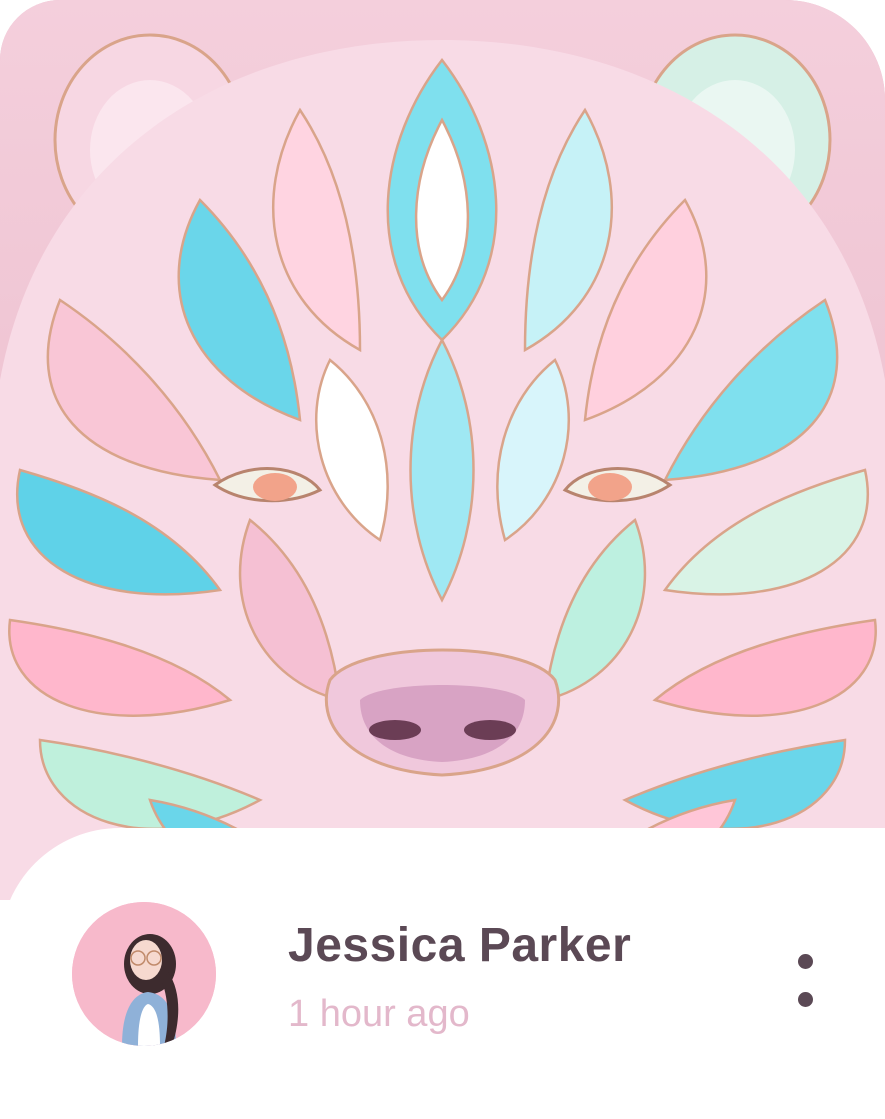 This screenshot has height=1119, width=885. I want to click on post-timestamp: 1 hour ago, so click(379, 1014).